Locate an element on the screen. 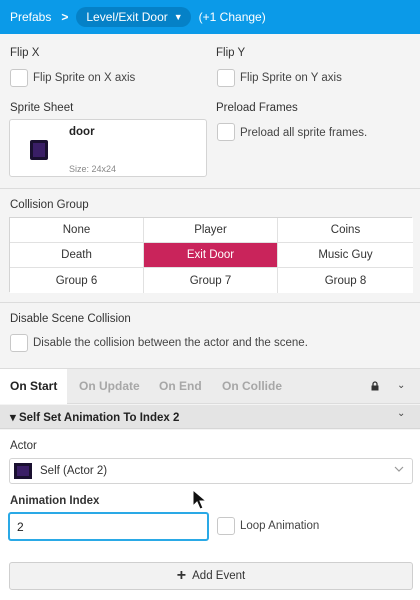 The image size is (420, 600). breadcrumb-prefabs: Prefabs is located at coordinates (30, 17).